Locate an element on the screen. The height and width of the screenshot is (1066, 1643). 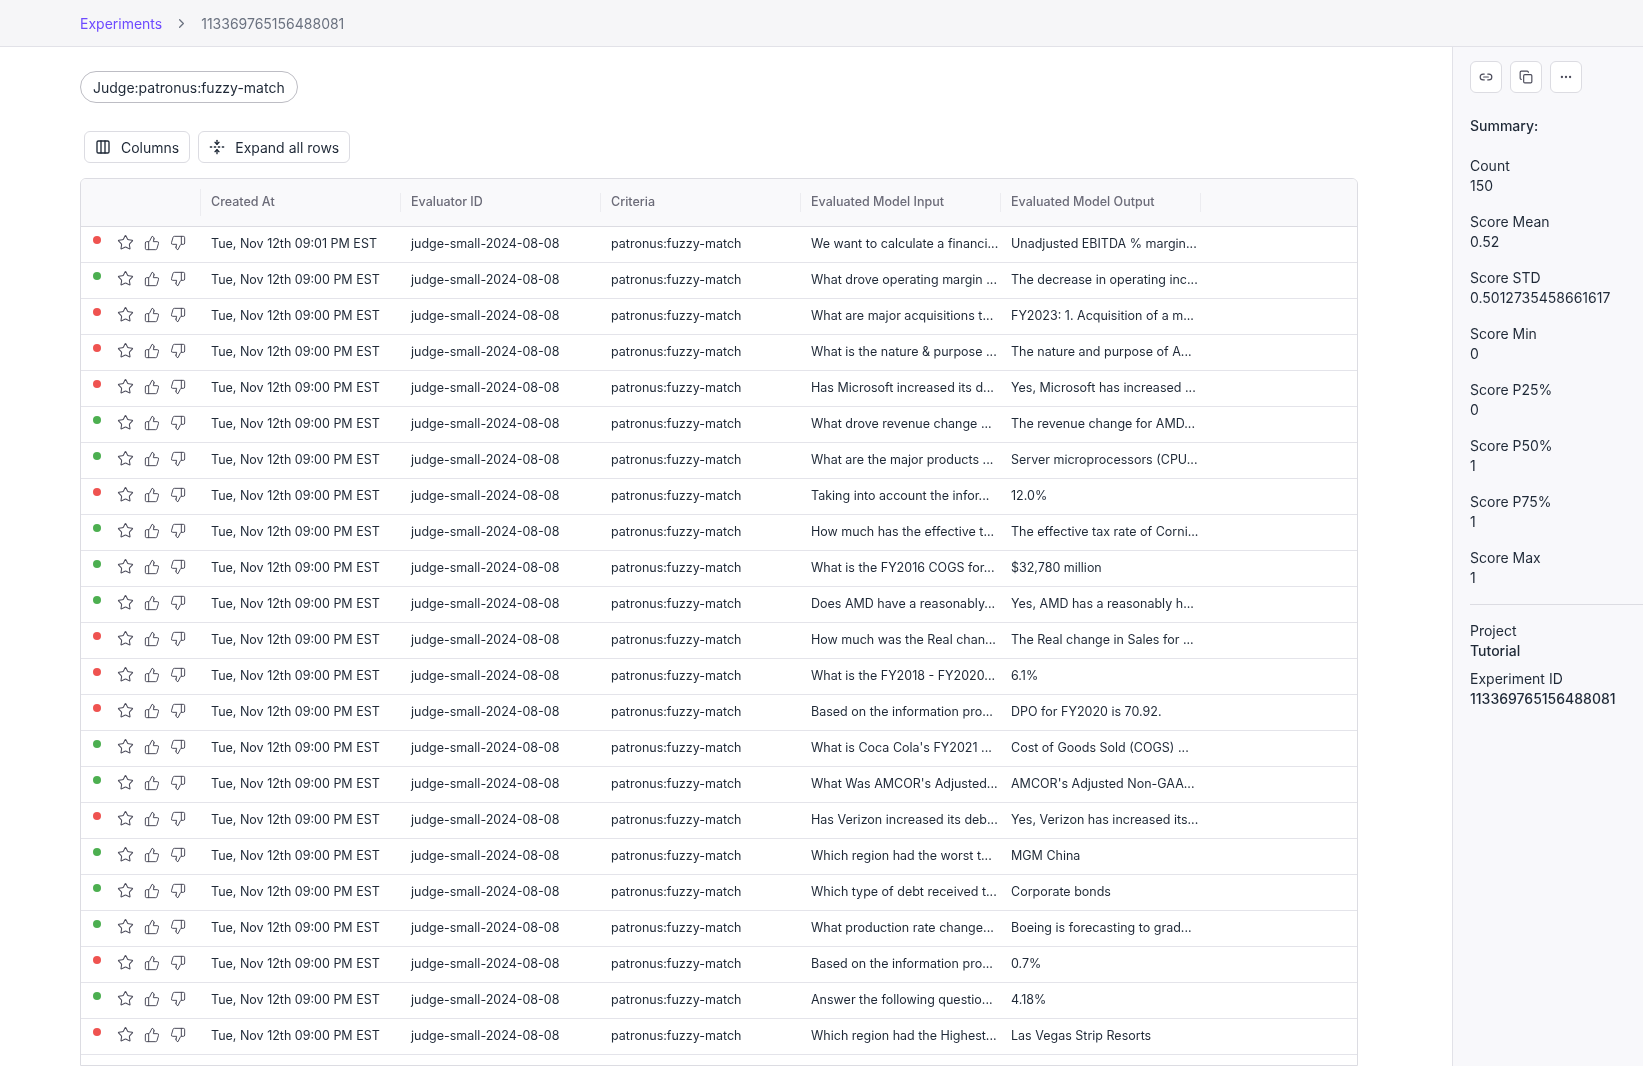
stat-value: 150 is located at coordinates (1482, 186).